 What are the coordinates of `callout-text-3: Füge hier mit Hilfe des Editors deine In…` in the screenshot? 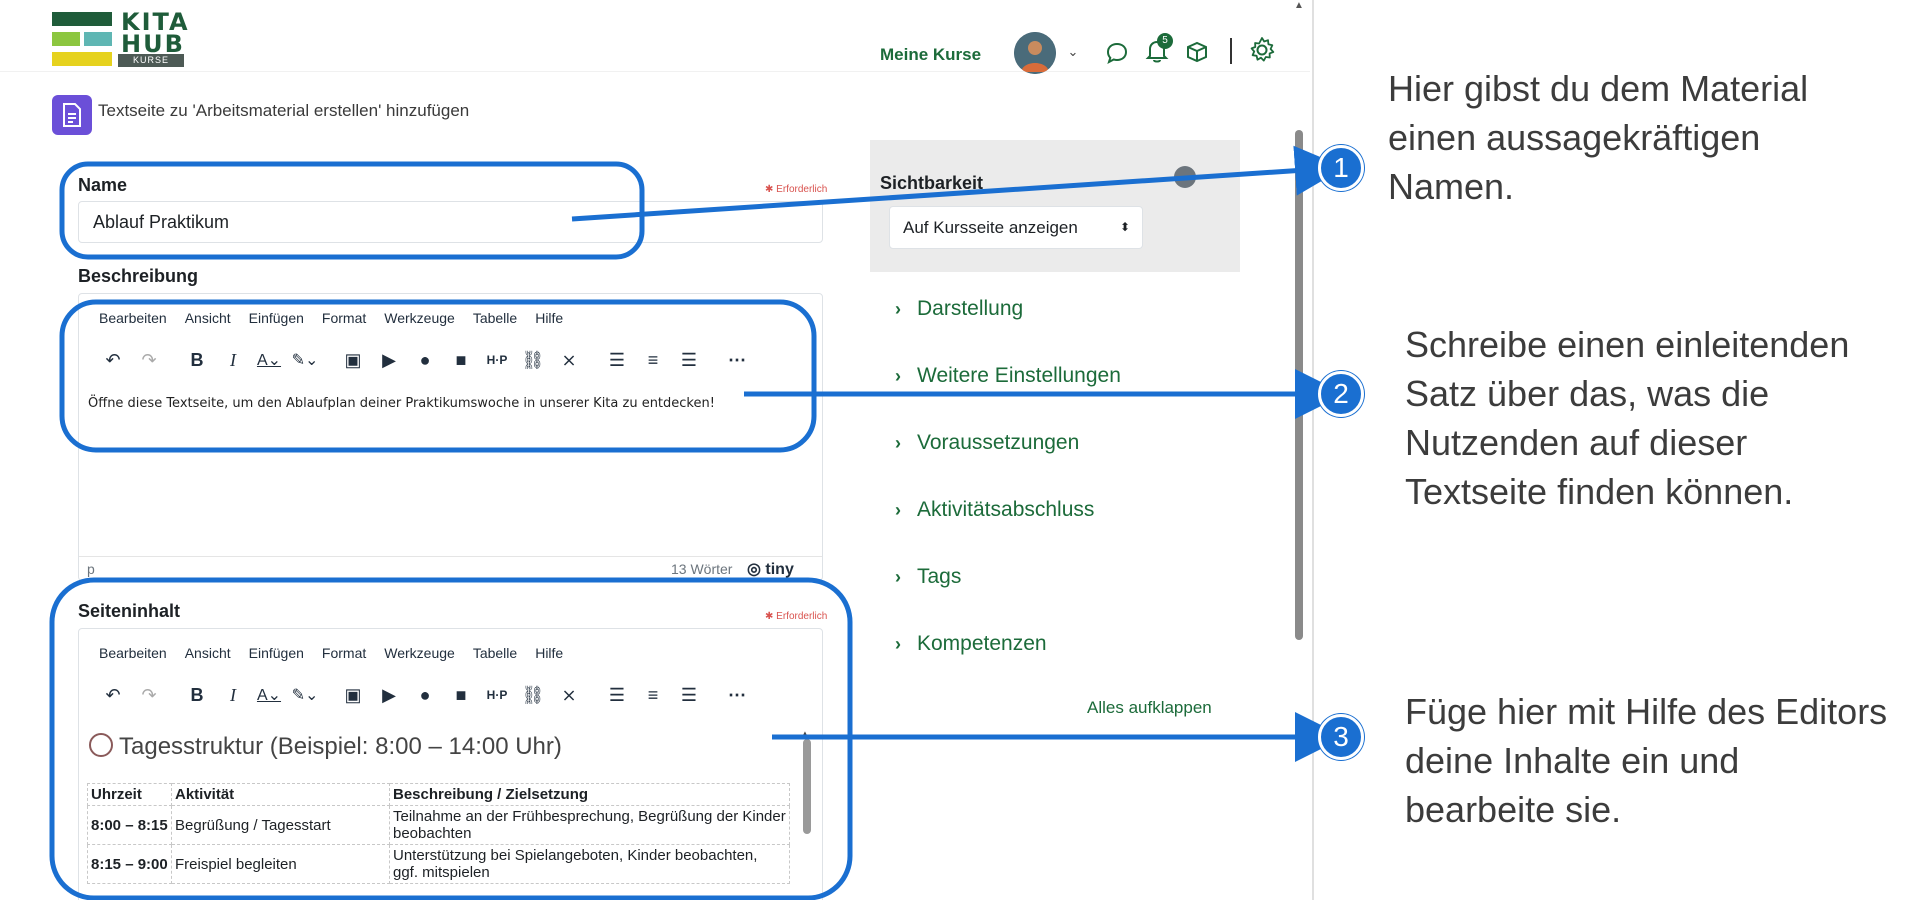 It's located at (1646, 760).